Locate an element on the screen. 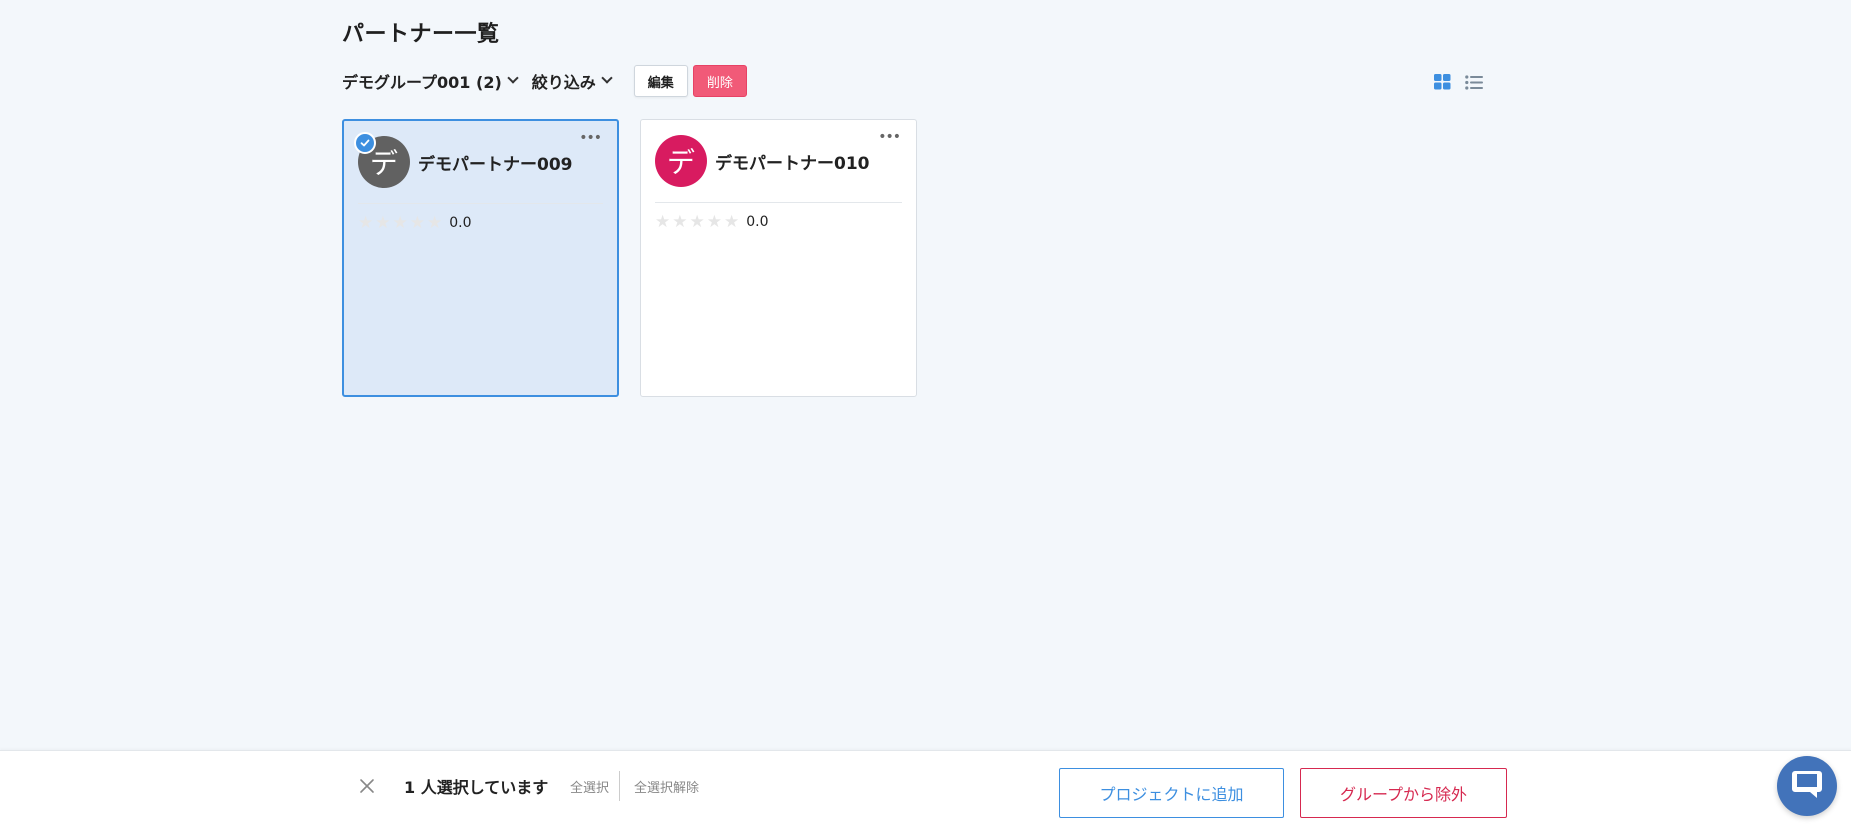 This screenshot has width=1851, height=832. view-toggles is located at coordinates (1458, 84).